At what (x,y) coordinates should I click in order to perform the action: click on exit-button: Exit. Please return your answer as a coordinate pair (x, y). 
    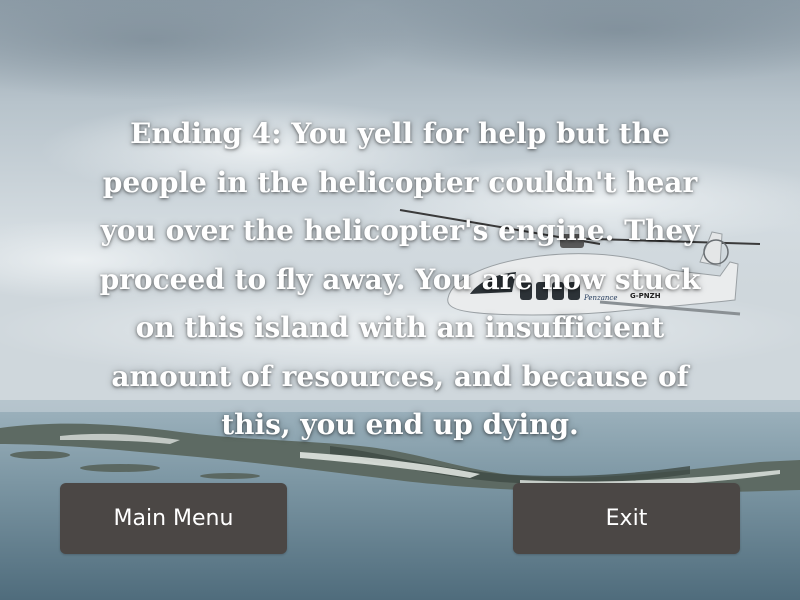
    Looking at the image, I should click on (626, 518).